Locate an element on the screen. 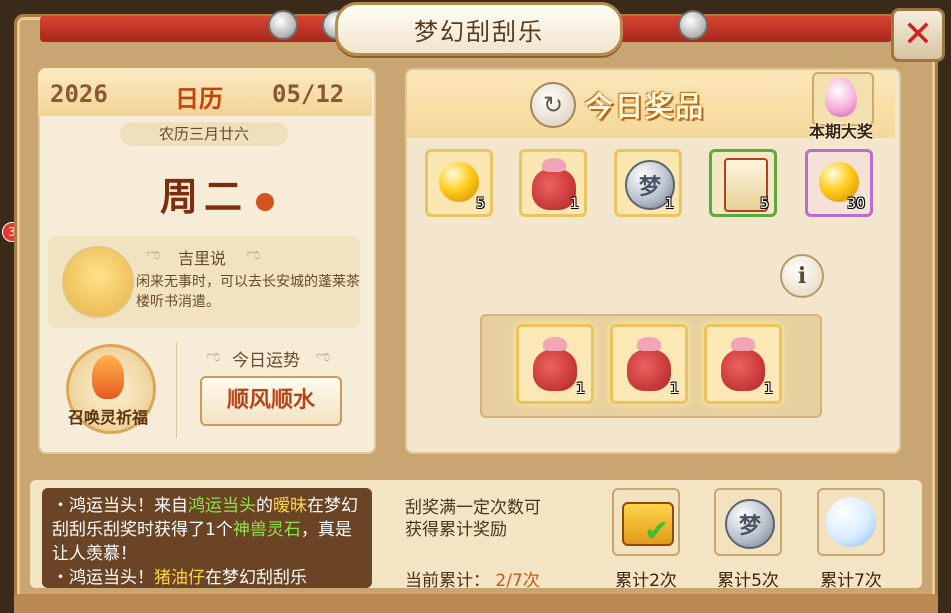 Image resolution: width=951 pixels, height=613 pixels. reward-tier-label: 累计5次 is located at coordinates (748, 581).